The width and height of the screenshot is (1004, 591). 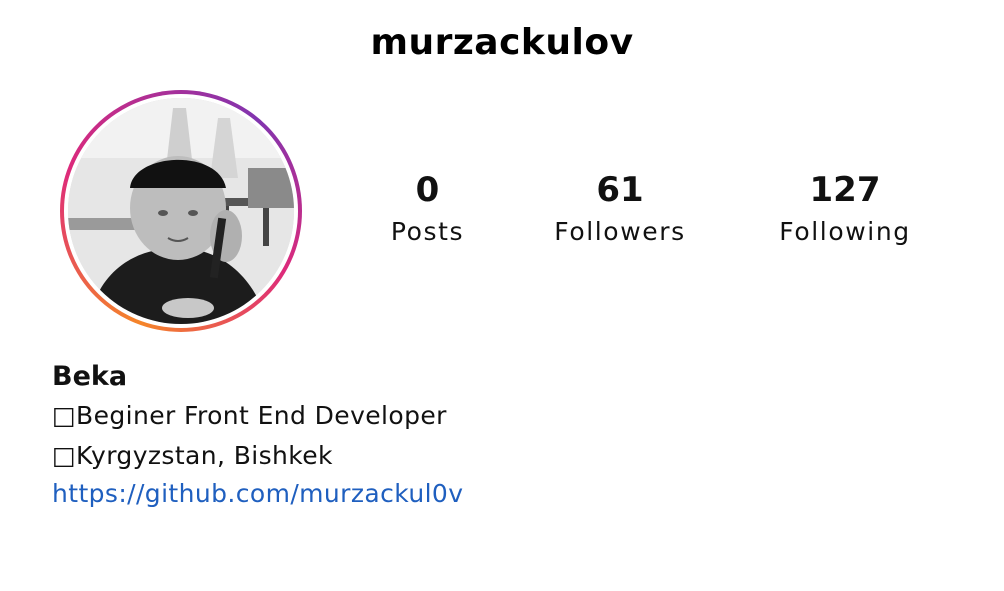 I want to click on stat-posts: 0 Posts, so click(x=427, y=207).